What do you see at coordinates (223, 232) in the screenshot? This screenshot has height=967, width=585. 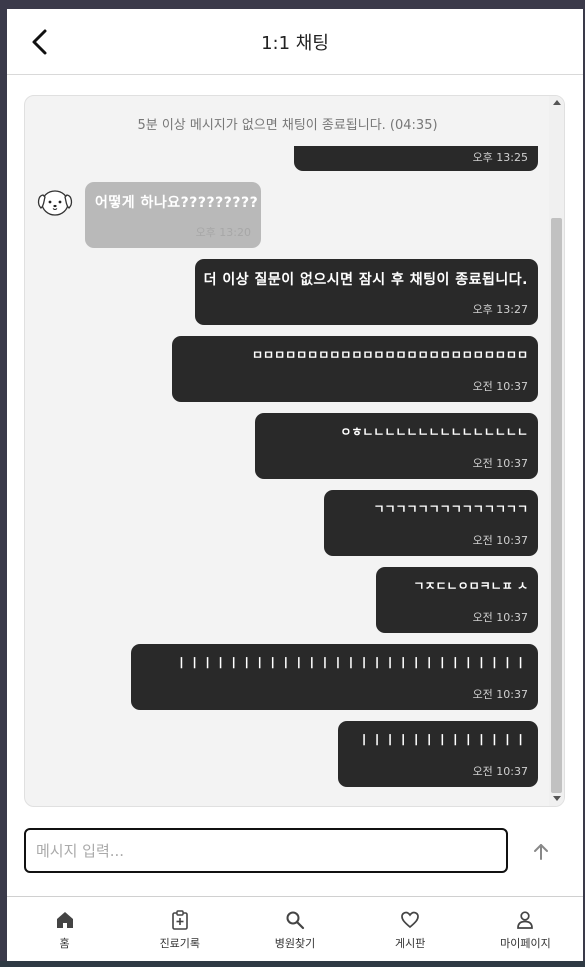 I see `message-time: 오후 13:20` at bounding box center [223, 232].